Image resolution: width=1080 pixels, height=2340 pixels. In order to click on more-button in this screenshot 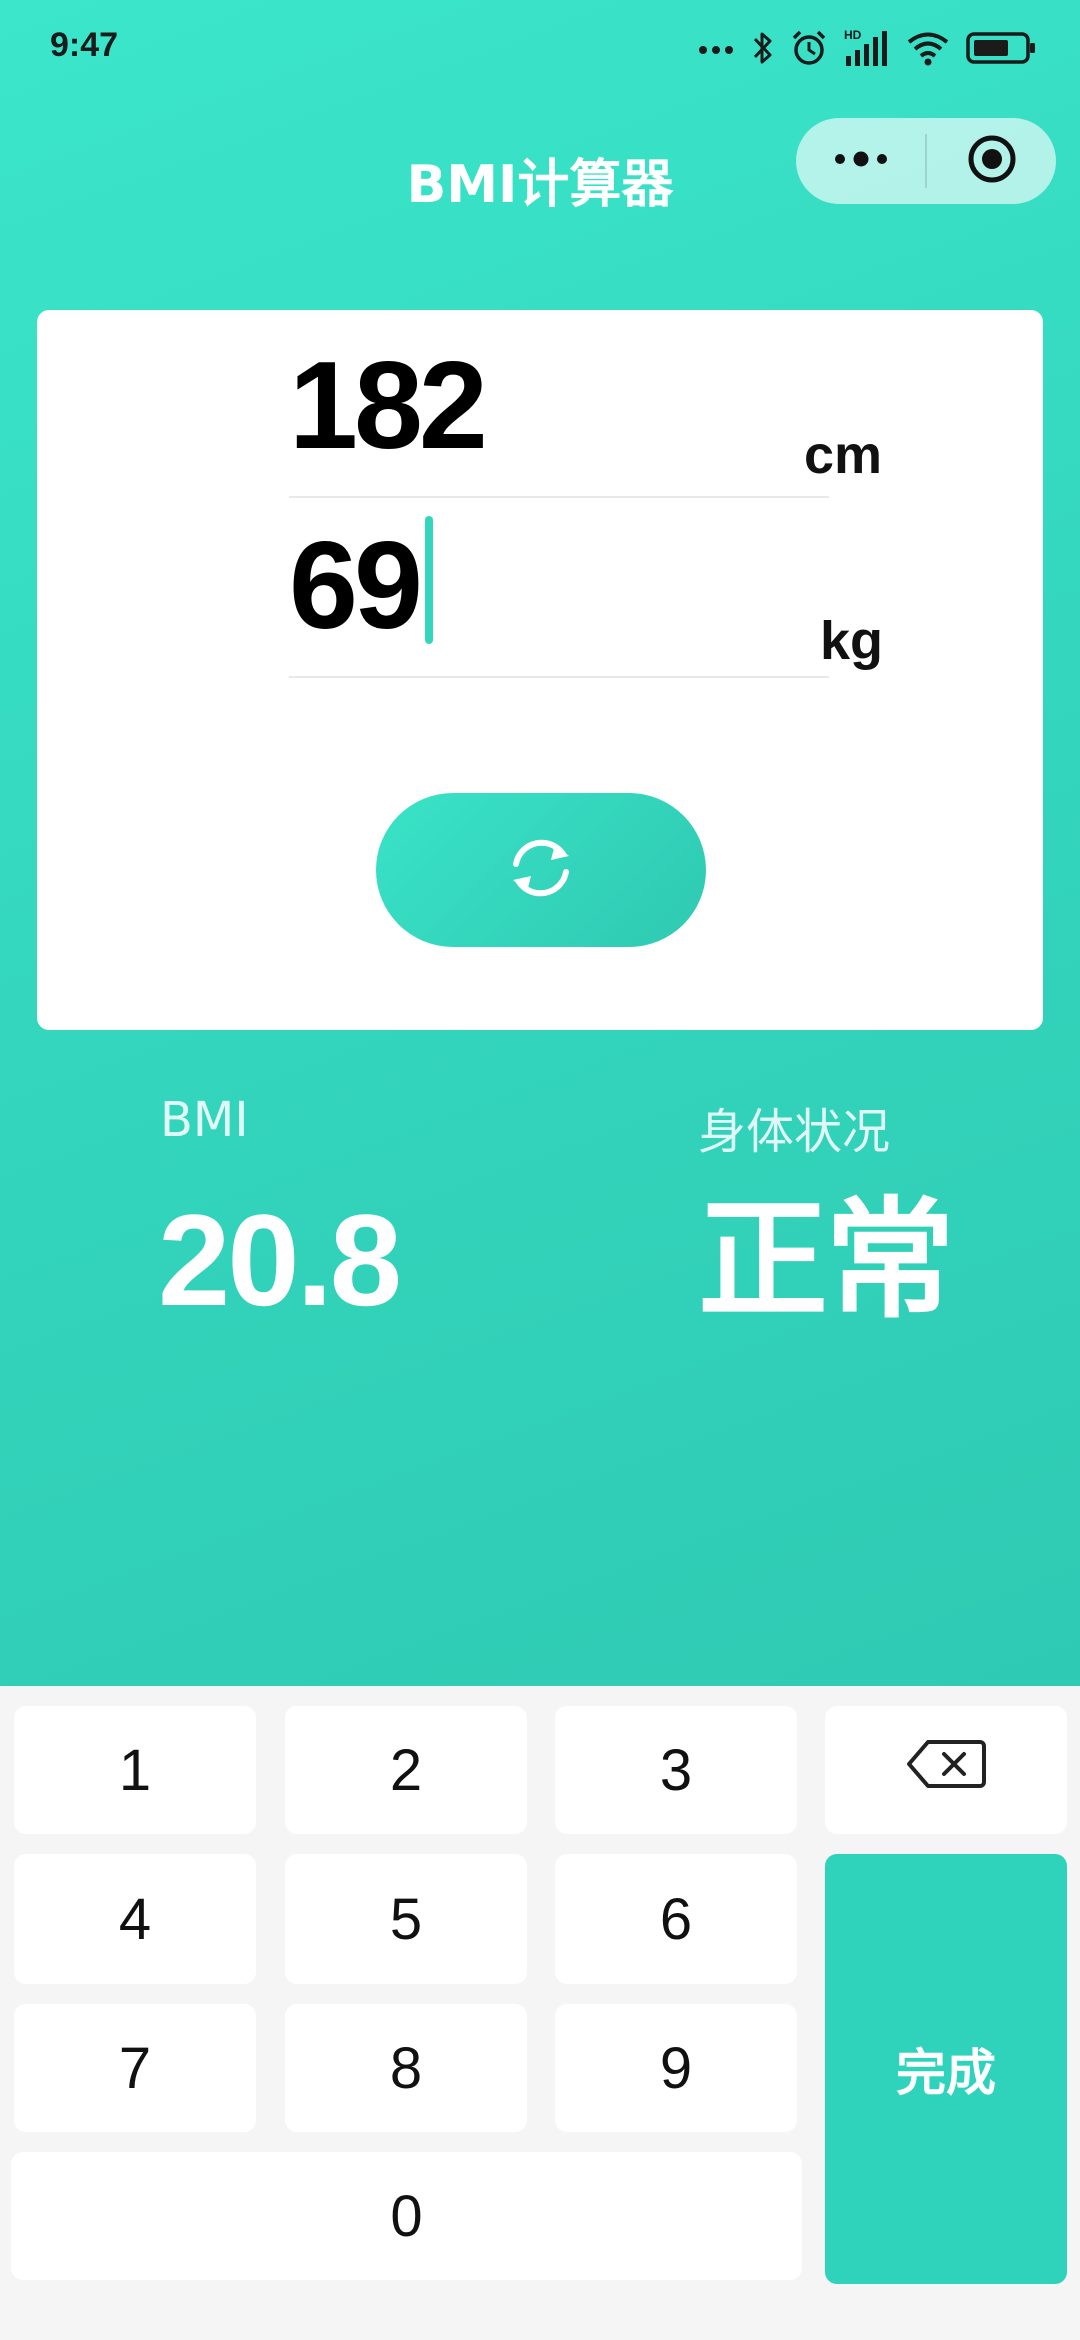, I will do `click(860, 161)`.